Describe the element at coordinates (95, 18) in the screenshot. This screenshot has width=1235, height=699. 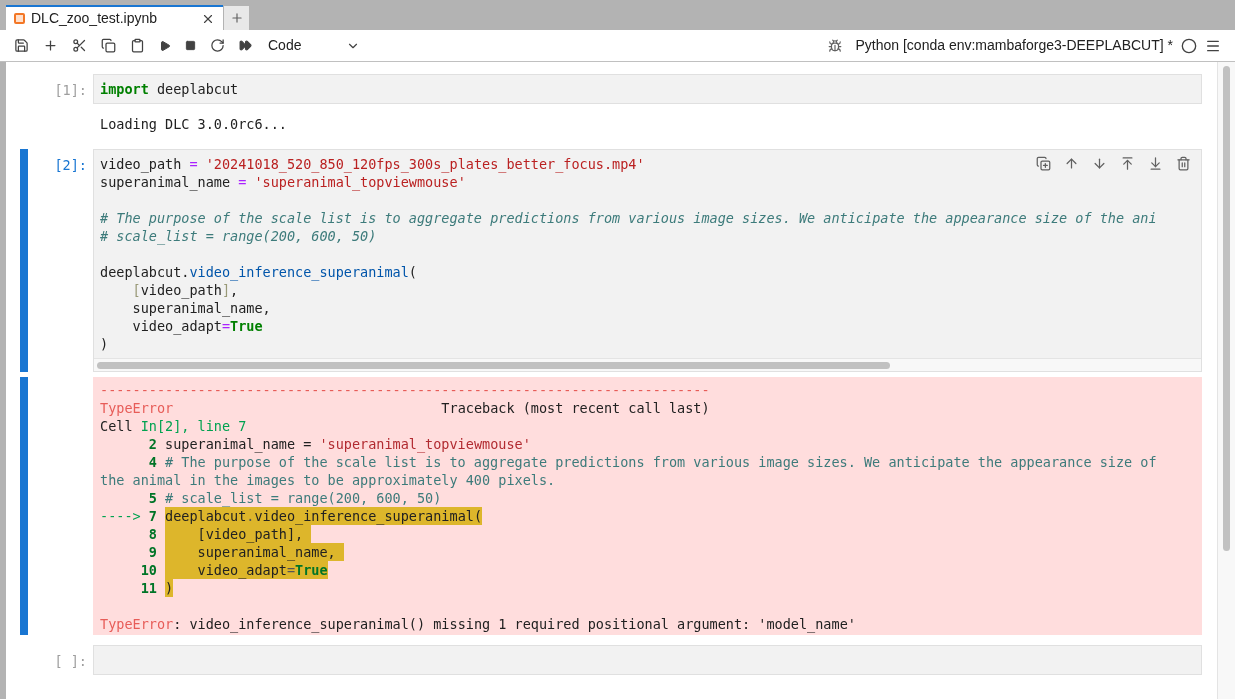
I see `tab-title: DLC_zoo_test.ipynb` at that location.